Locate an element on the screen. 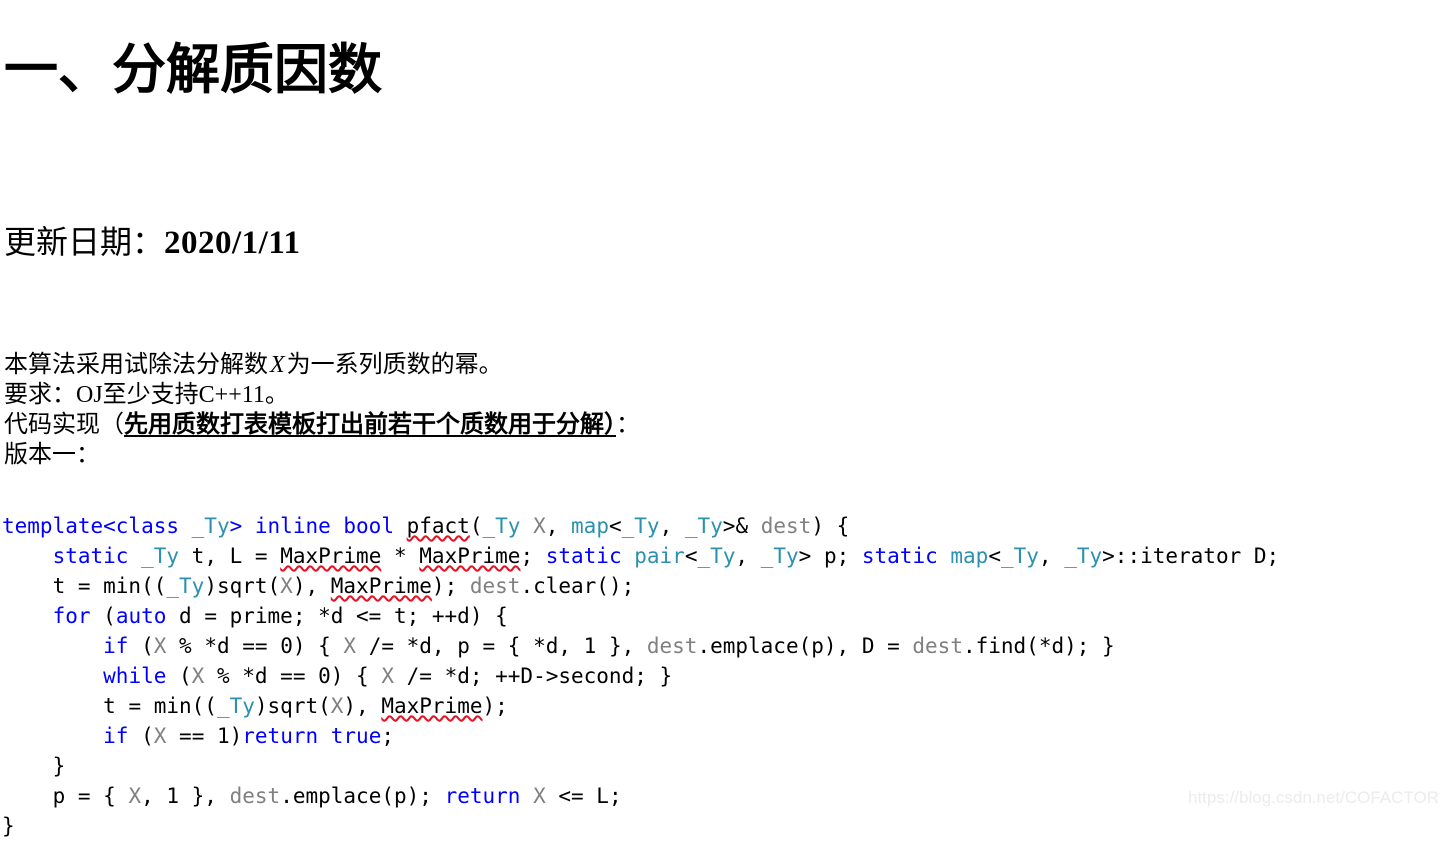 The width and height of the screenshot is (1443, 841). code-implementation-prefix: 代码实现（ is located at coordinates (64, 424).